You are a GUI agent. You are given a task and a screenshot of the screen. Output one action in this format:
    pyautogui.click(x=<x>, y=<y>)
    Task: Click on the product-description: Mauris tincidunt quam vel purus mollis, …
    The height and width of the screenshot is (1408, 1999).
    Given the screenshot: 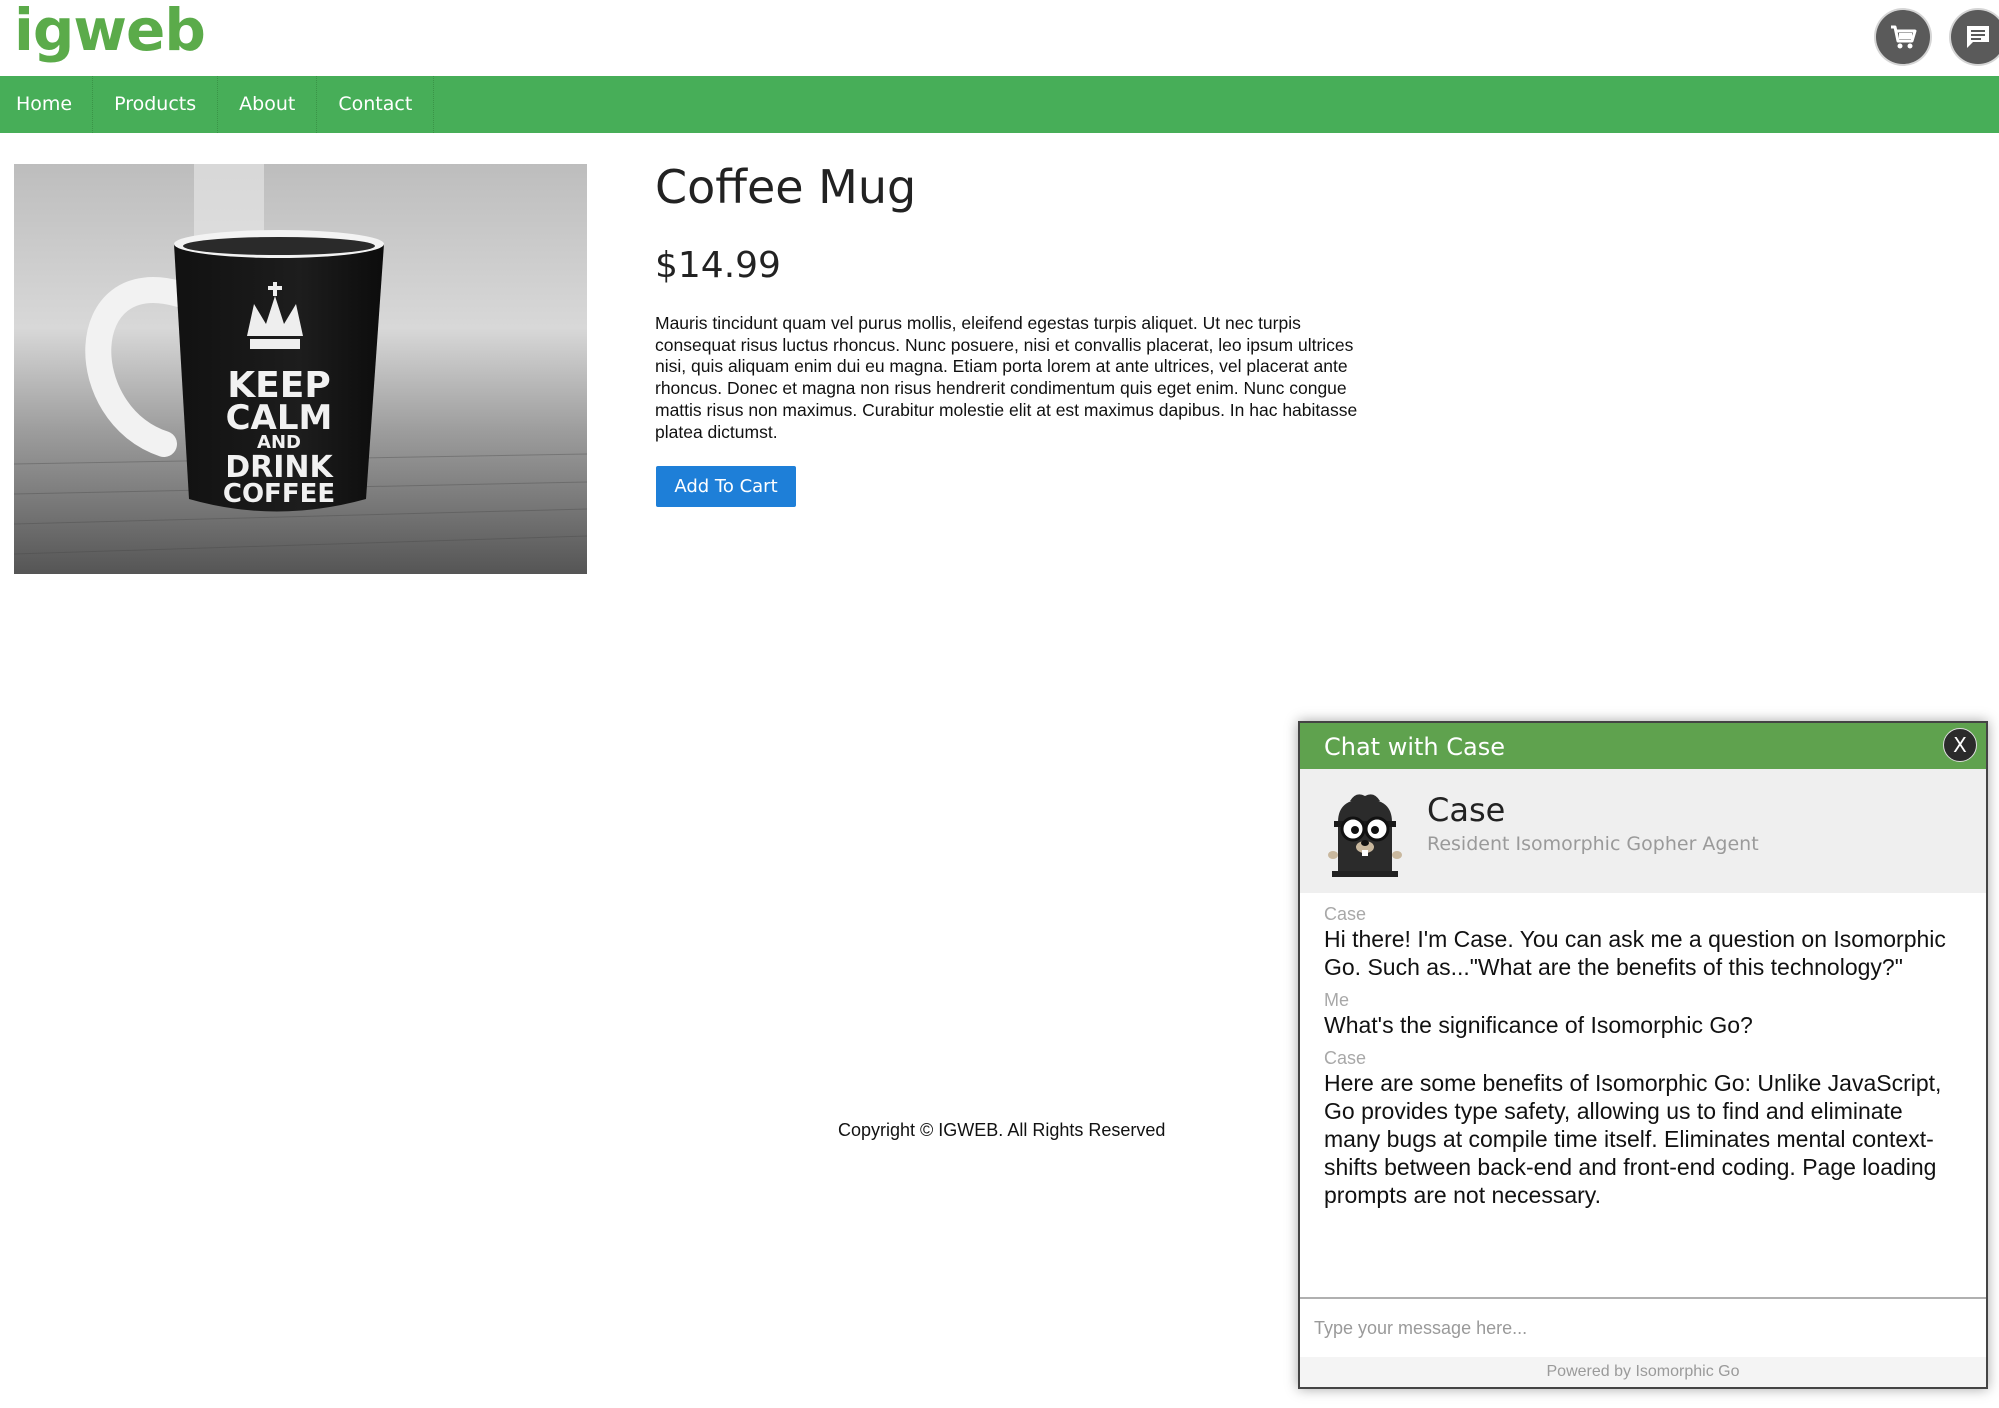 What is the action you would take?
    pyautogui.click(x=1006, y=377)
    